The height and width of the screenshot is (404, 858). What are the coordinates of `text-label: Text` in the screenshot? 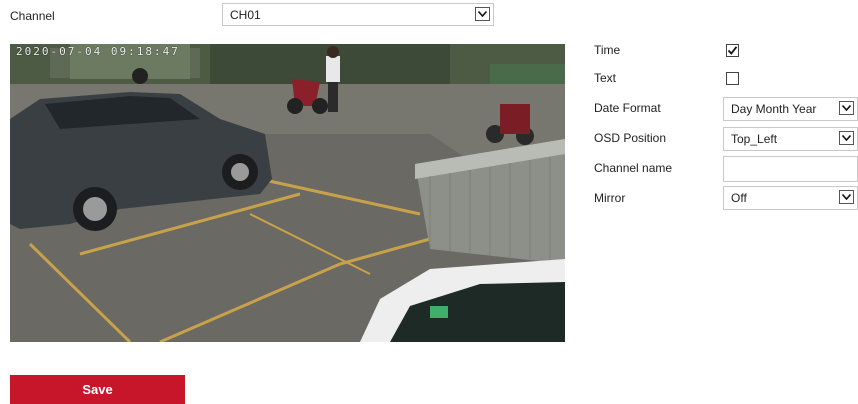 It's located at (605, 78).